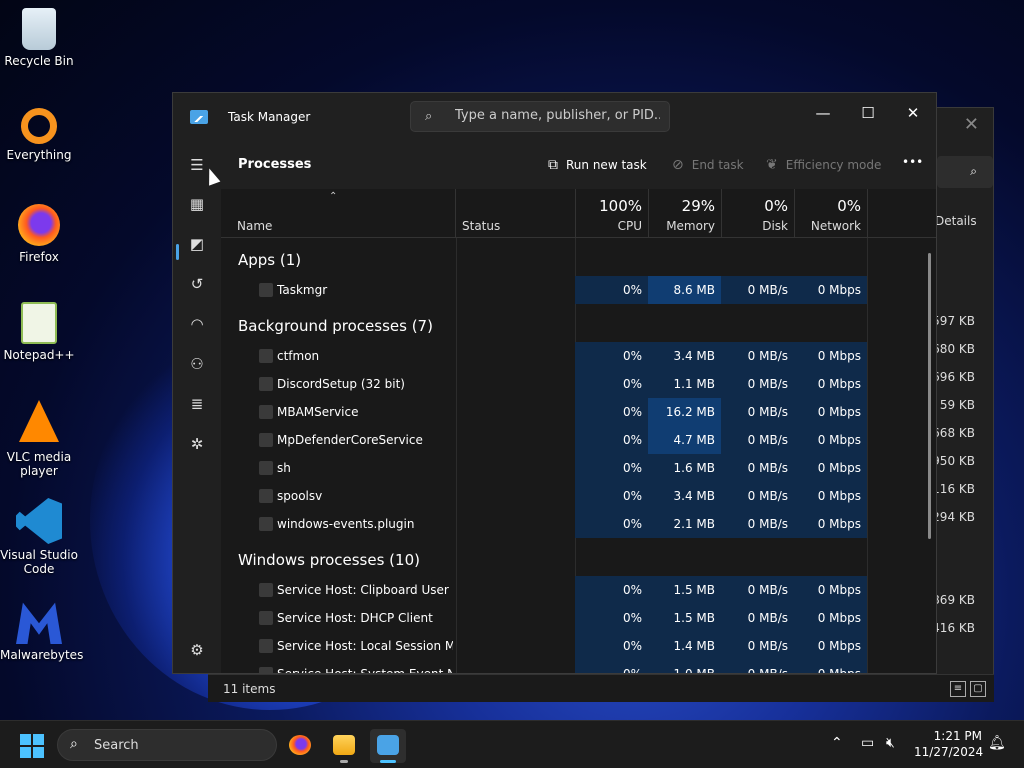 This screenshot has height=768, width=1024. I want to click on desktop-icon-label: Visual Studio Code, so click(39, 562).